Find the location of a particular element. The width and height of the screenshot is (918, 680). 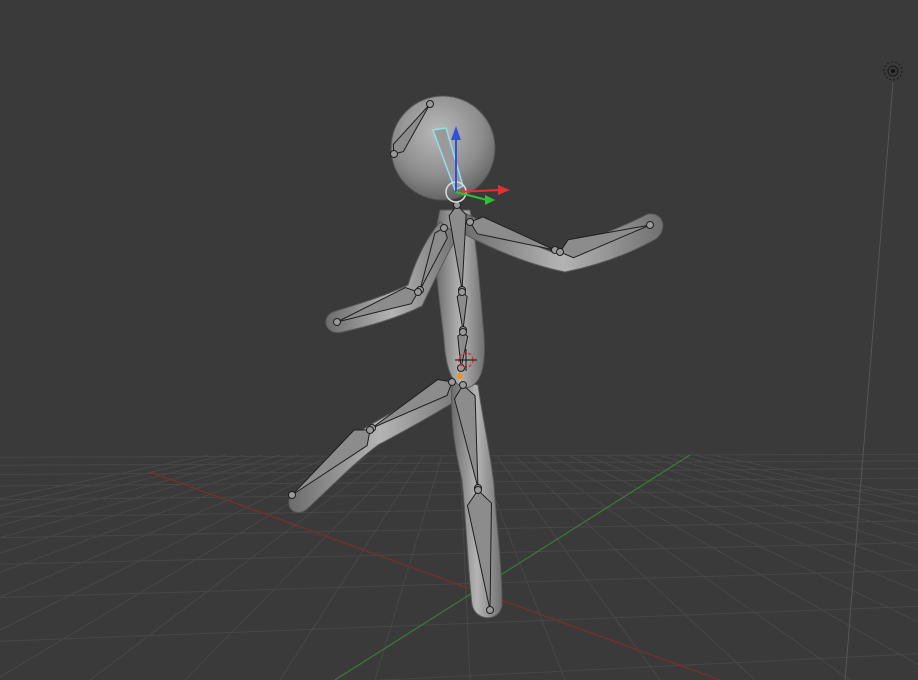

z-axis-line is located at coordinates (869, 380).